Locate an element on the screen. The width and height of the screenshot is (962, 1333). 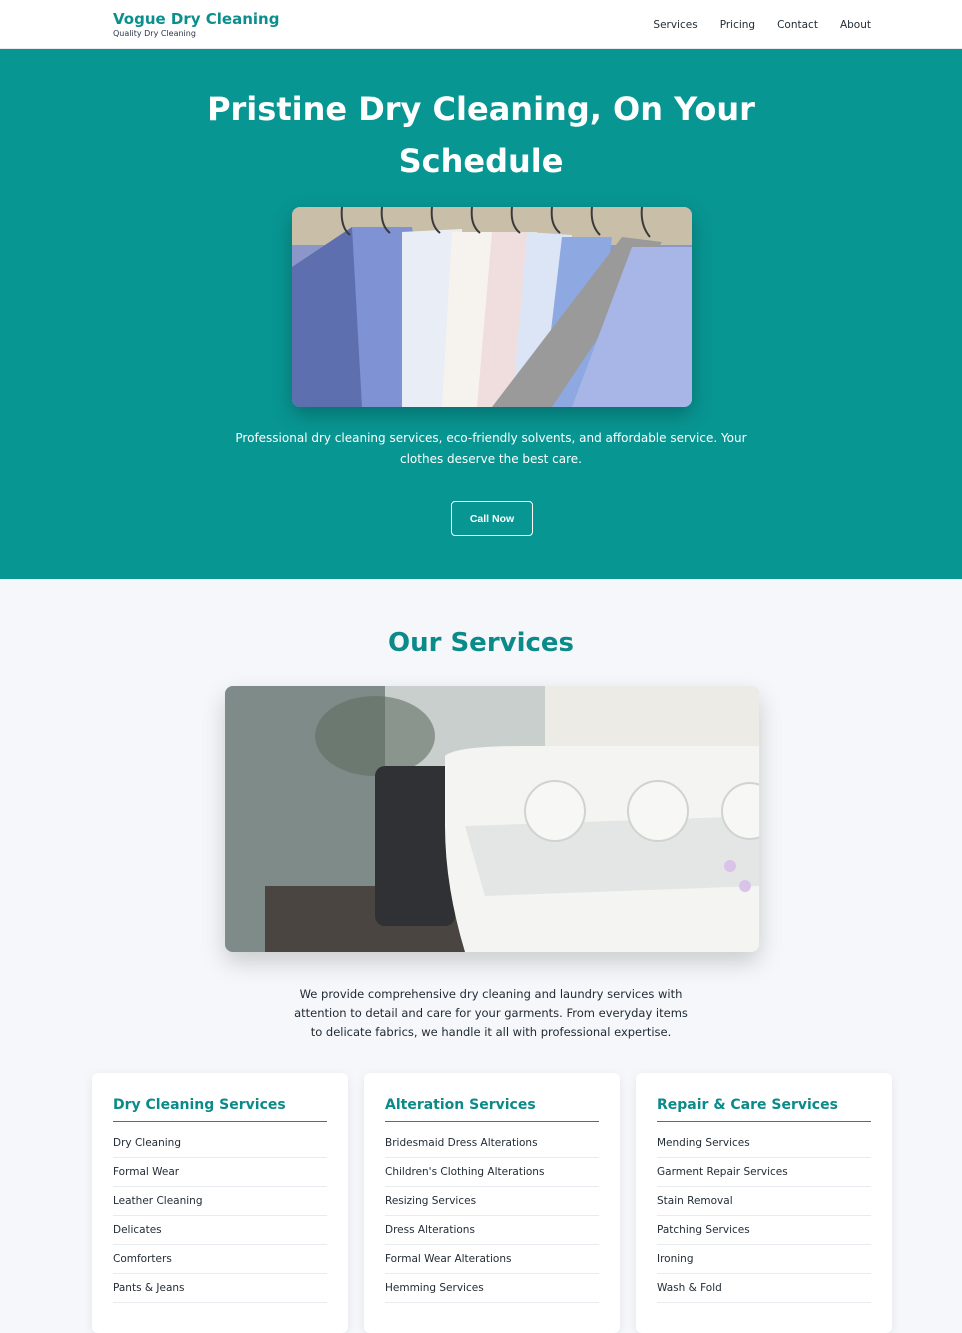
list-item: Wash & Fold is located at coordinates (764, 1292).